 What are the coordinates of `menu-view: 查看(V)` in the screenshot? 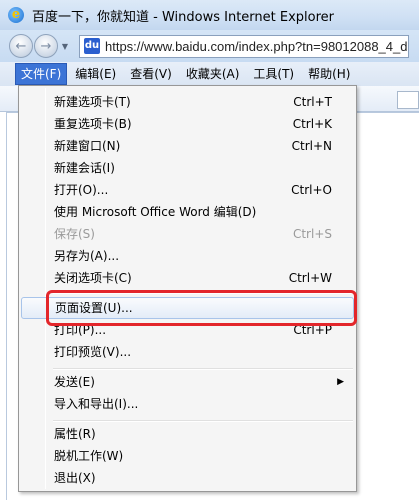 It's located at (151, 74).